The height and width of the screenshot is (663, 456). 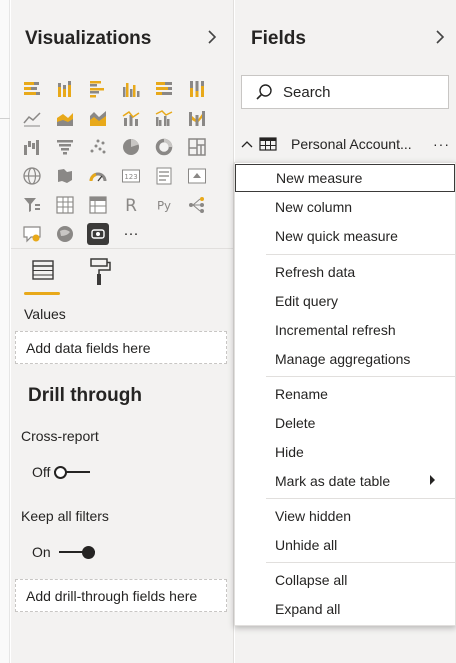 I want to click on area-chart-icon, so click(x=65, y=118).